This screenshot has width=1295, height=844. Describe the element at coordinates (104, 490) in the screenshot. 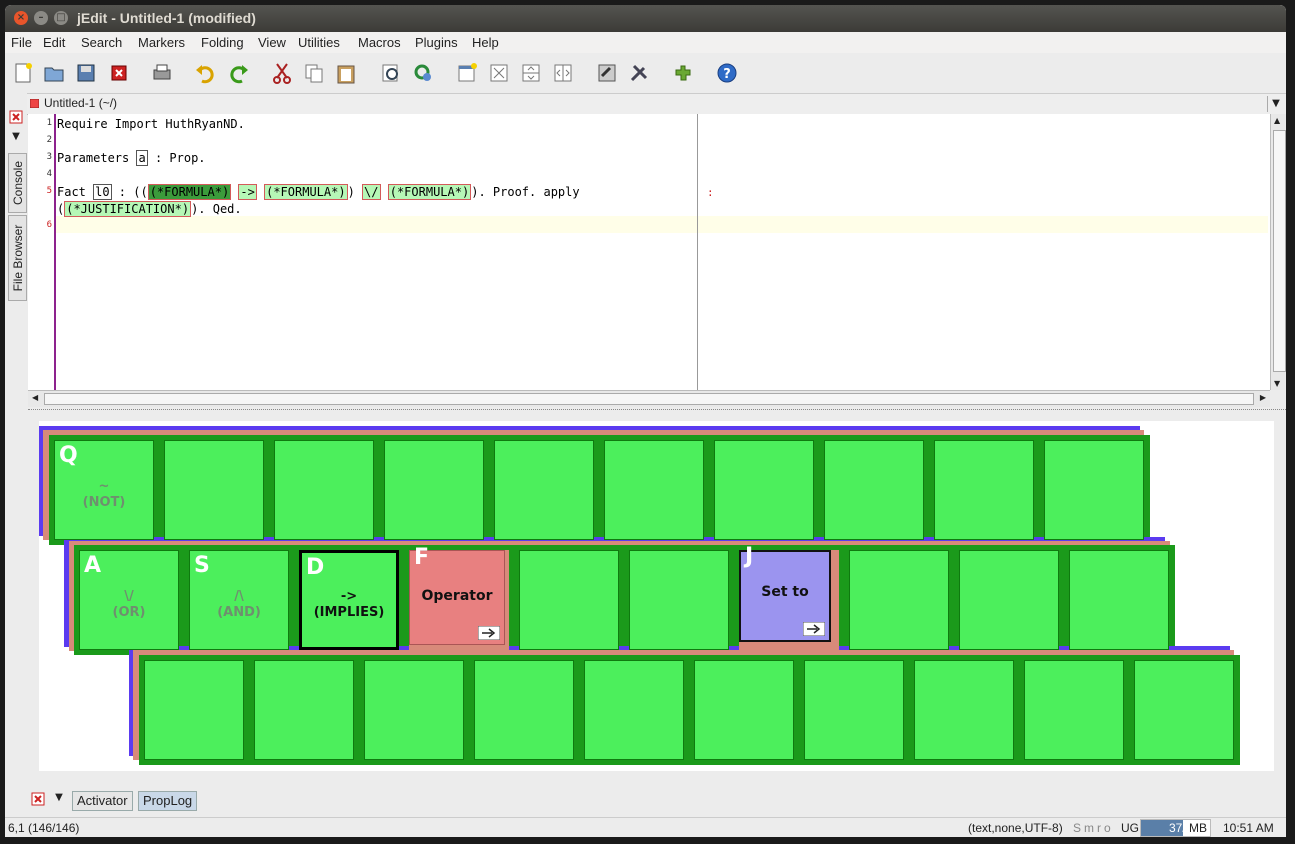

I see `key-q: Q ~ (NOT)` at that location.